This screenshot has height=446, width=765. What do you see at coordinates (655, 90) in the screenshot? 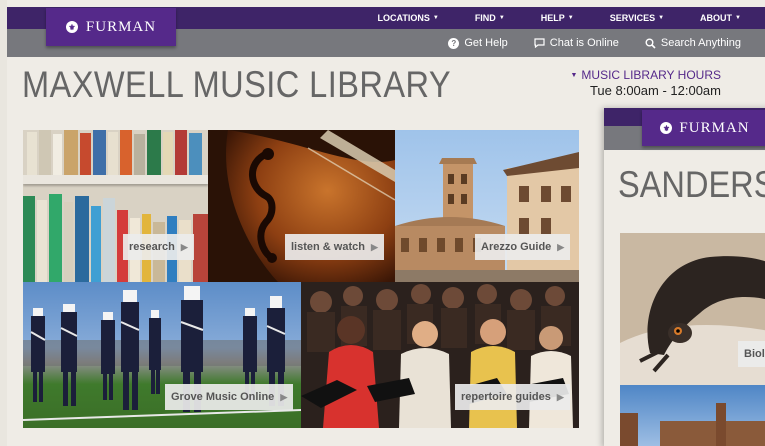
I see `hours-value: Tue 8:00am - 12:00am` at bounding box center [655, 90].